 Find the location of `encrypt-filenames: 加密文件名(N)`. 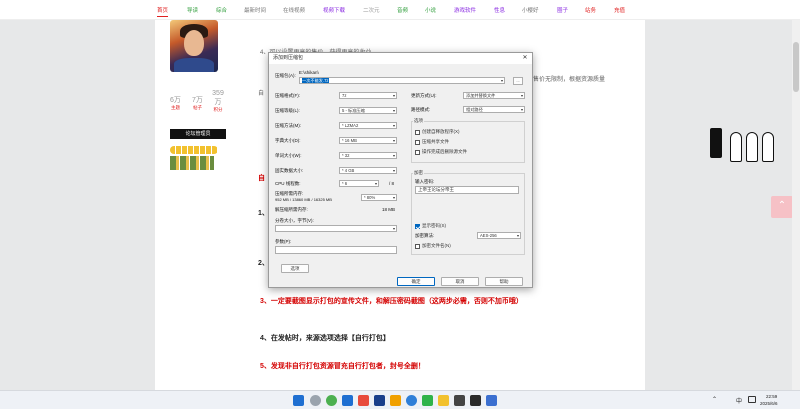

encrypt-filenames: 加密文件名(N) is located at coordinates (433, 246).